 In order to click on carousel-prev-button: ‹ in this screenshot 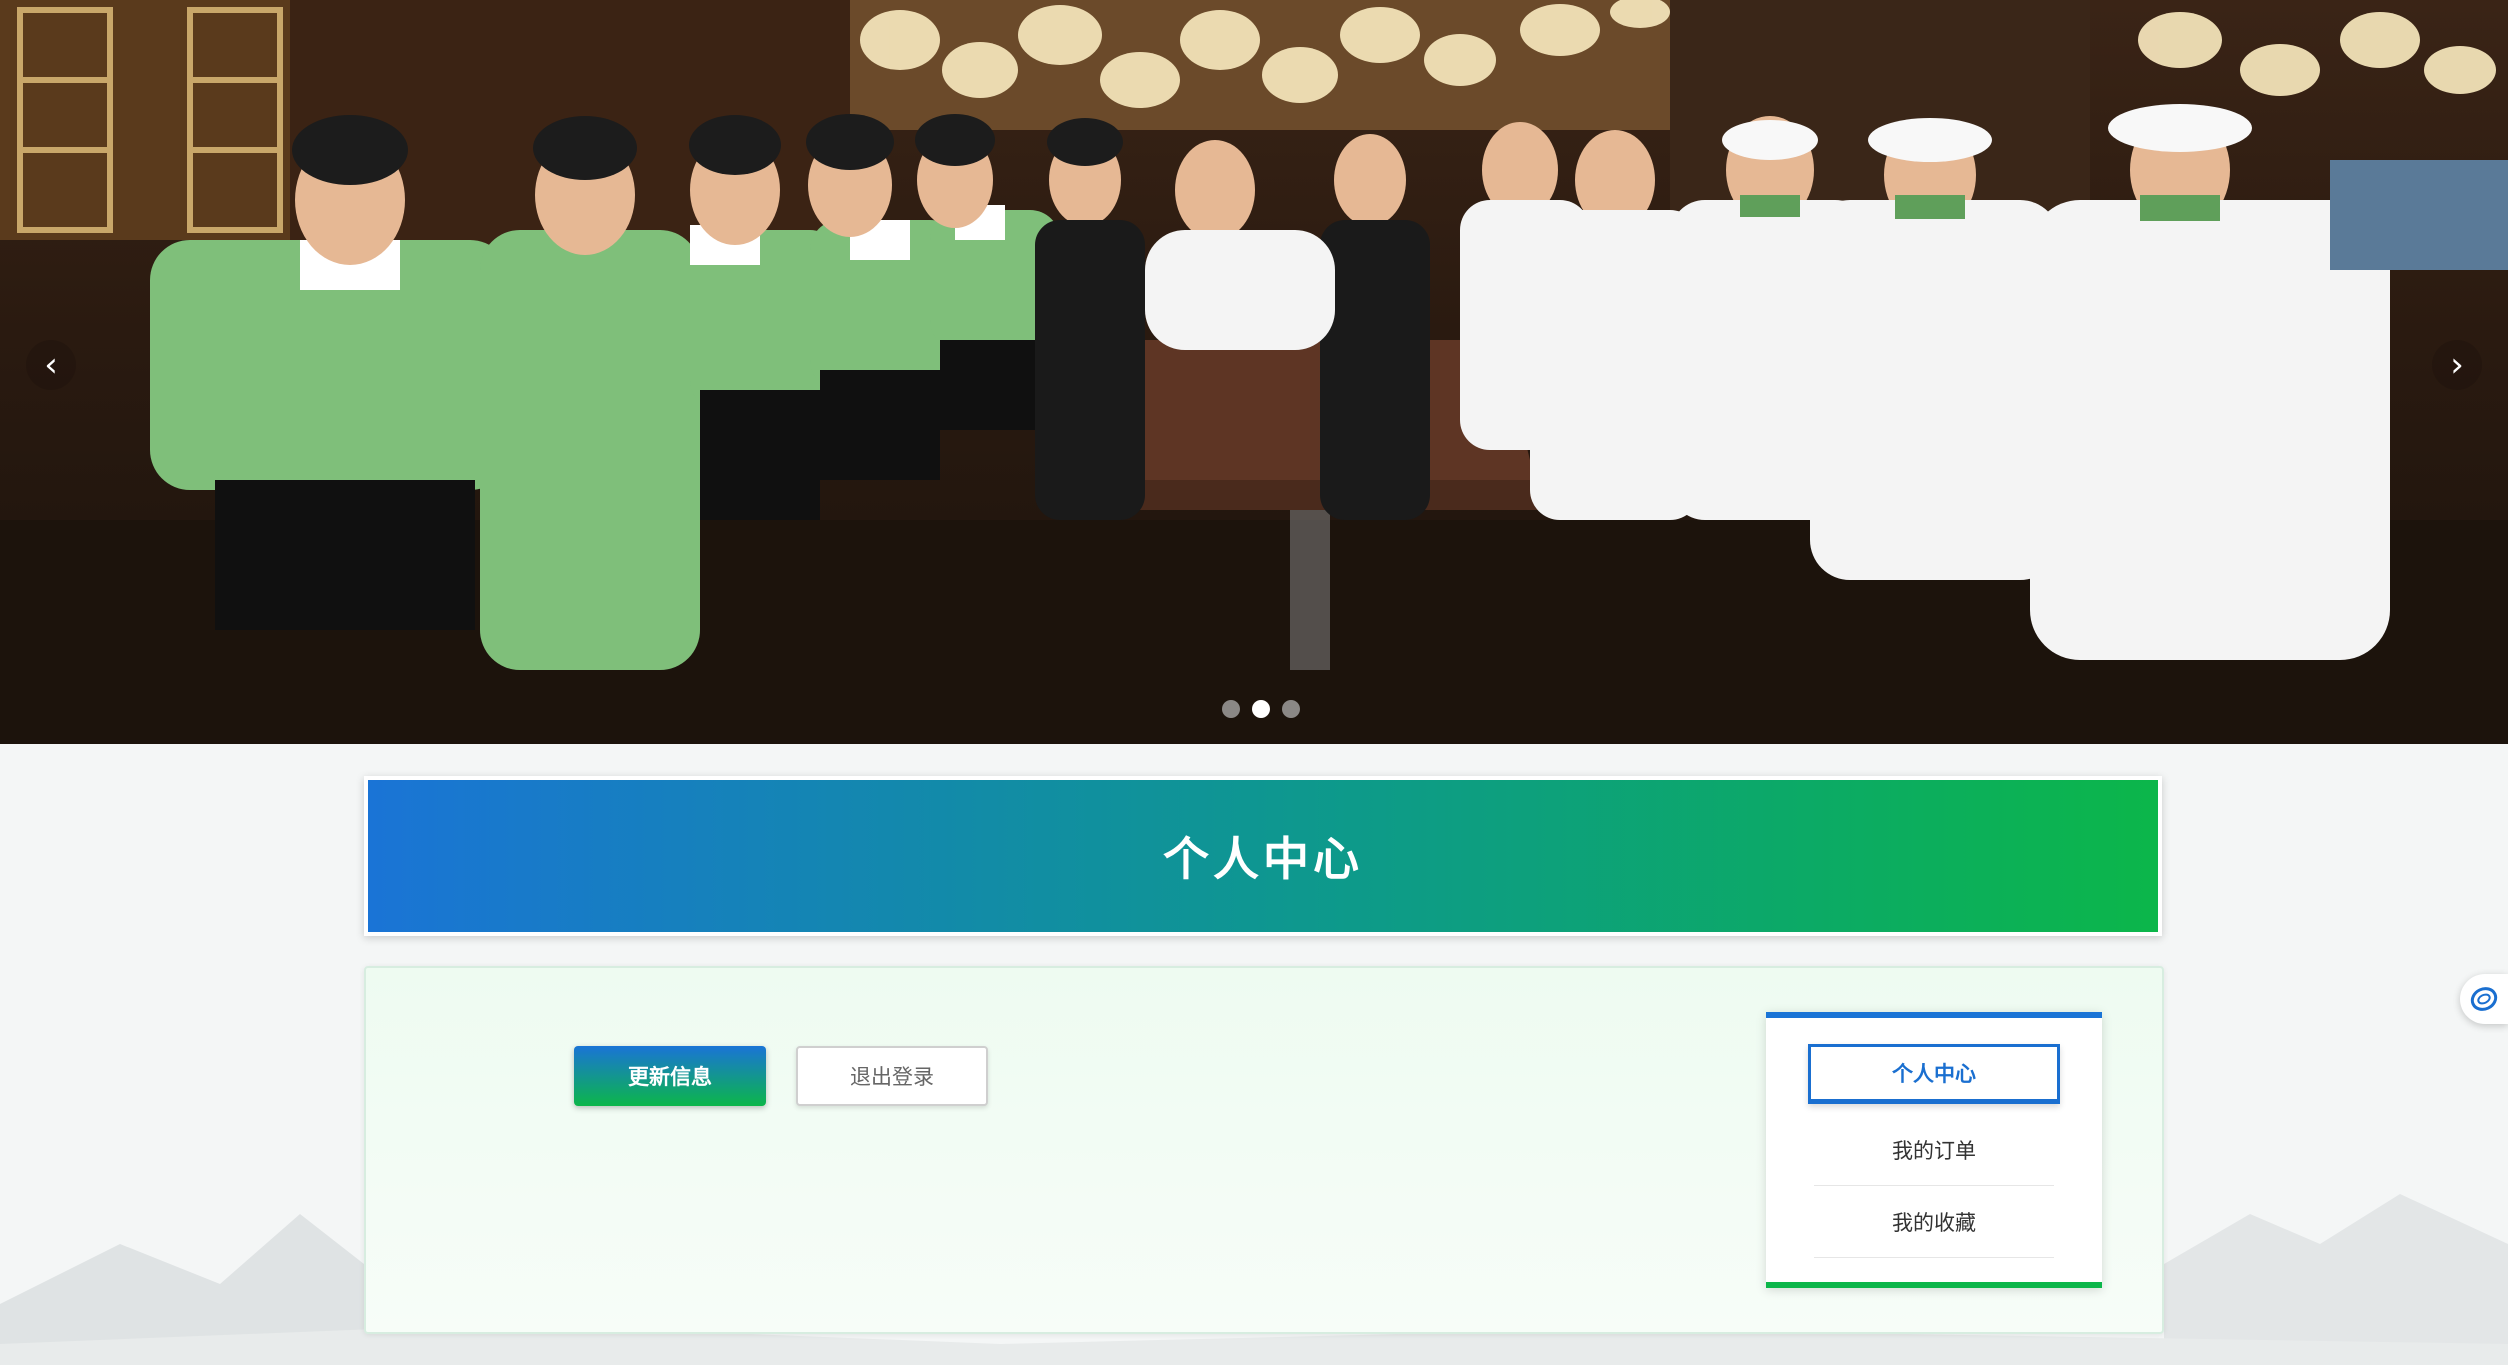, I will do `click(51, 365)`.